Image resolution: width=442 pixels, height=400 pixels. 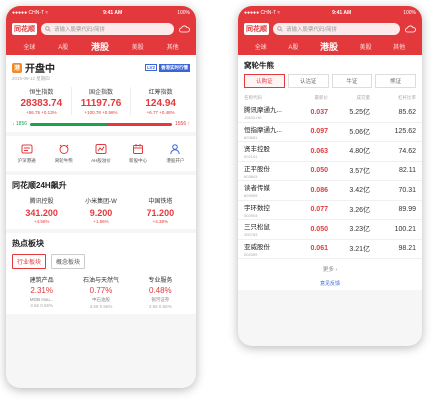 I want to click on name-cell: 宇环数控 002903, so click(x=269, y=210).